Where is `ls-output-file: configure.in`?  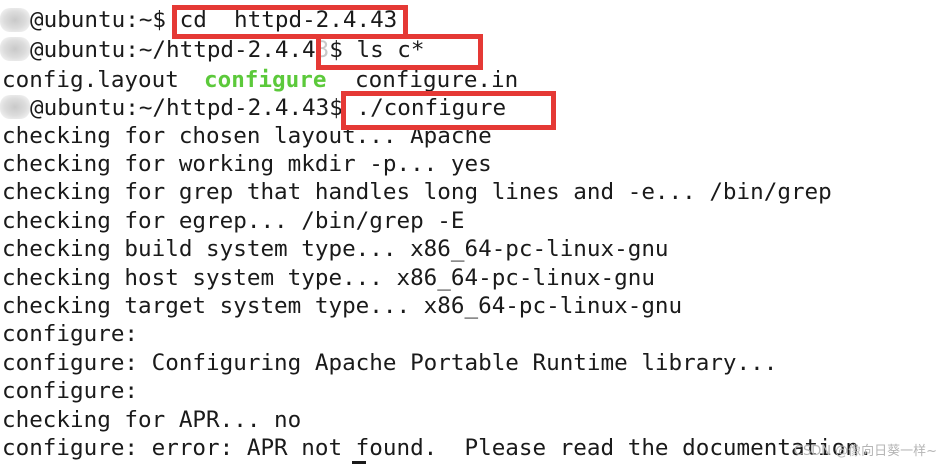
ls-output-file: configure.in is located at coordinates (437, 80).